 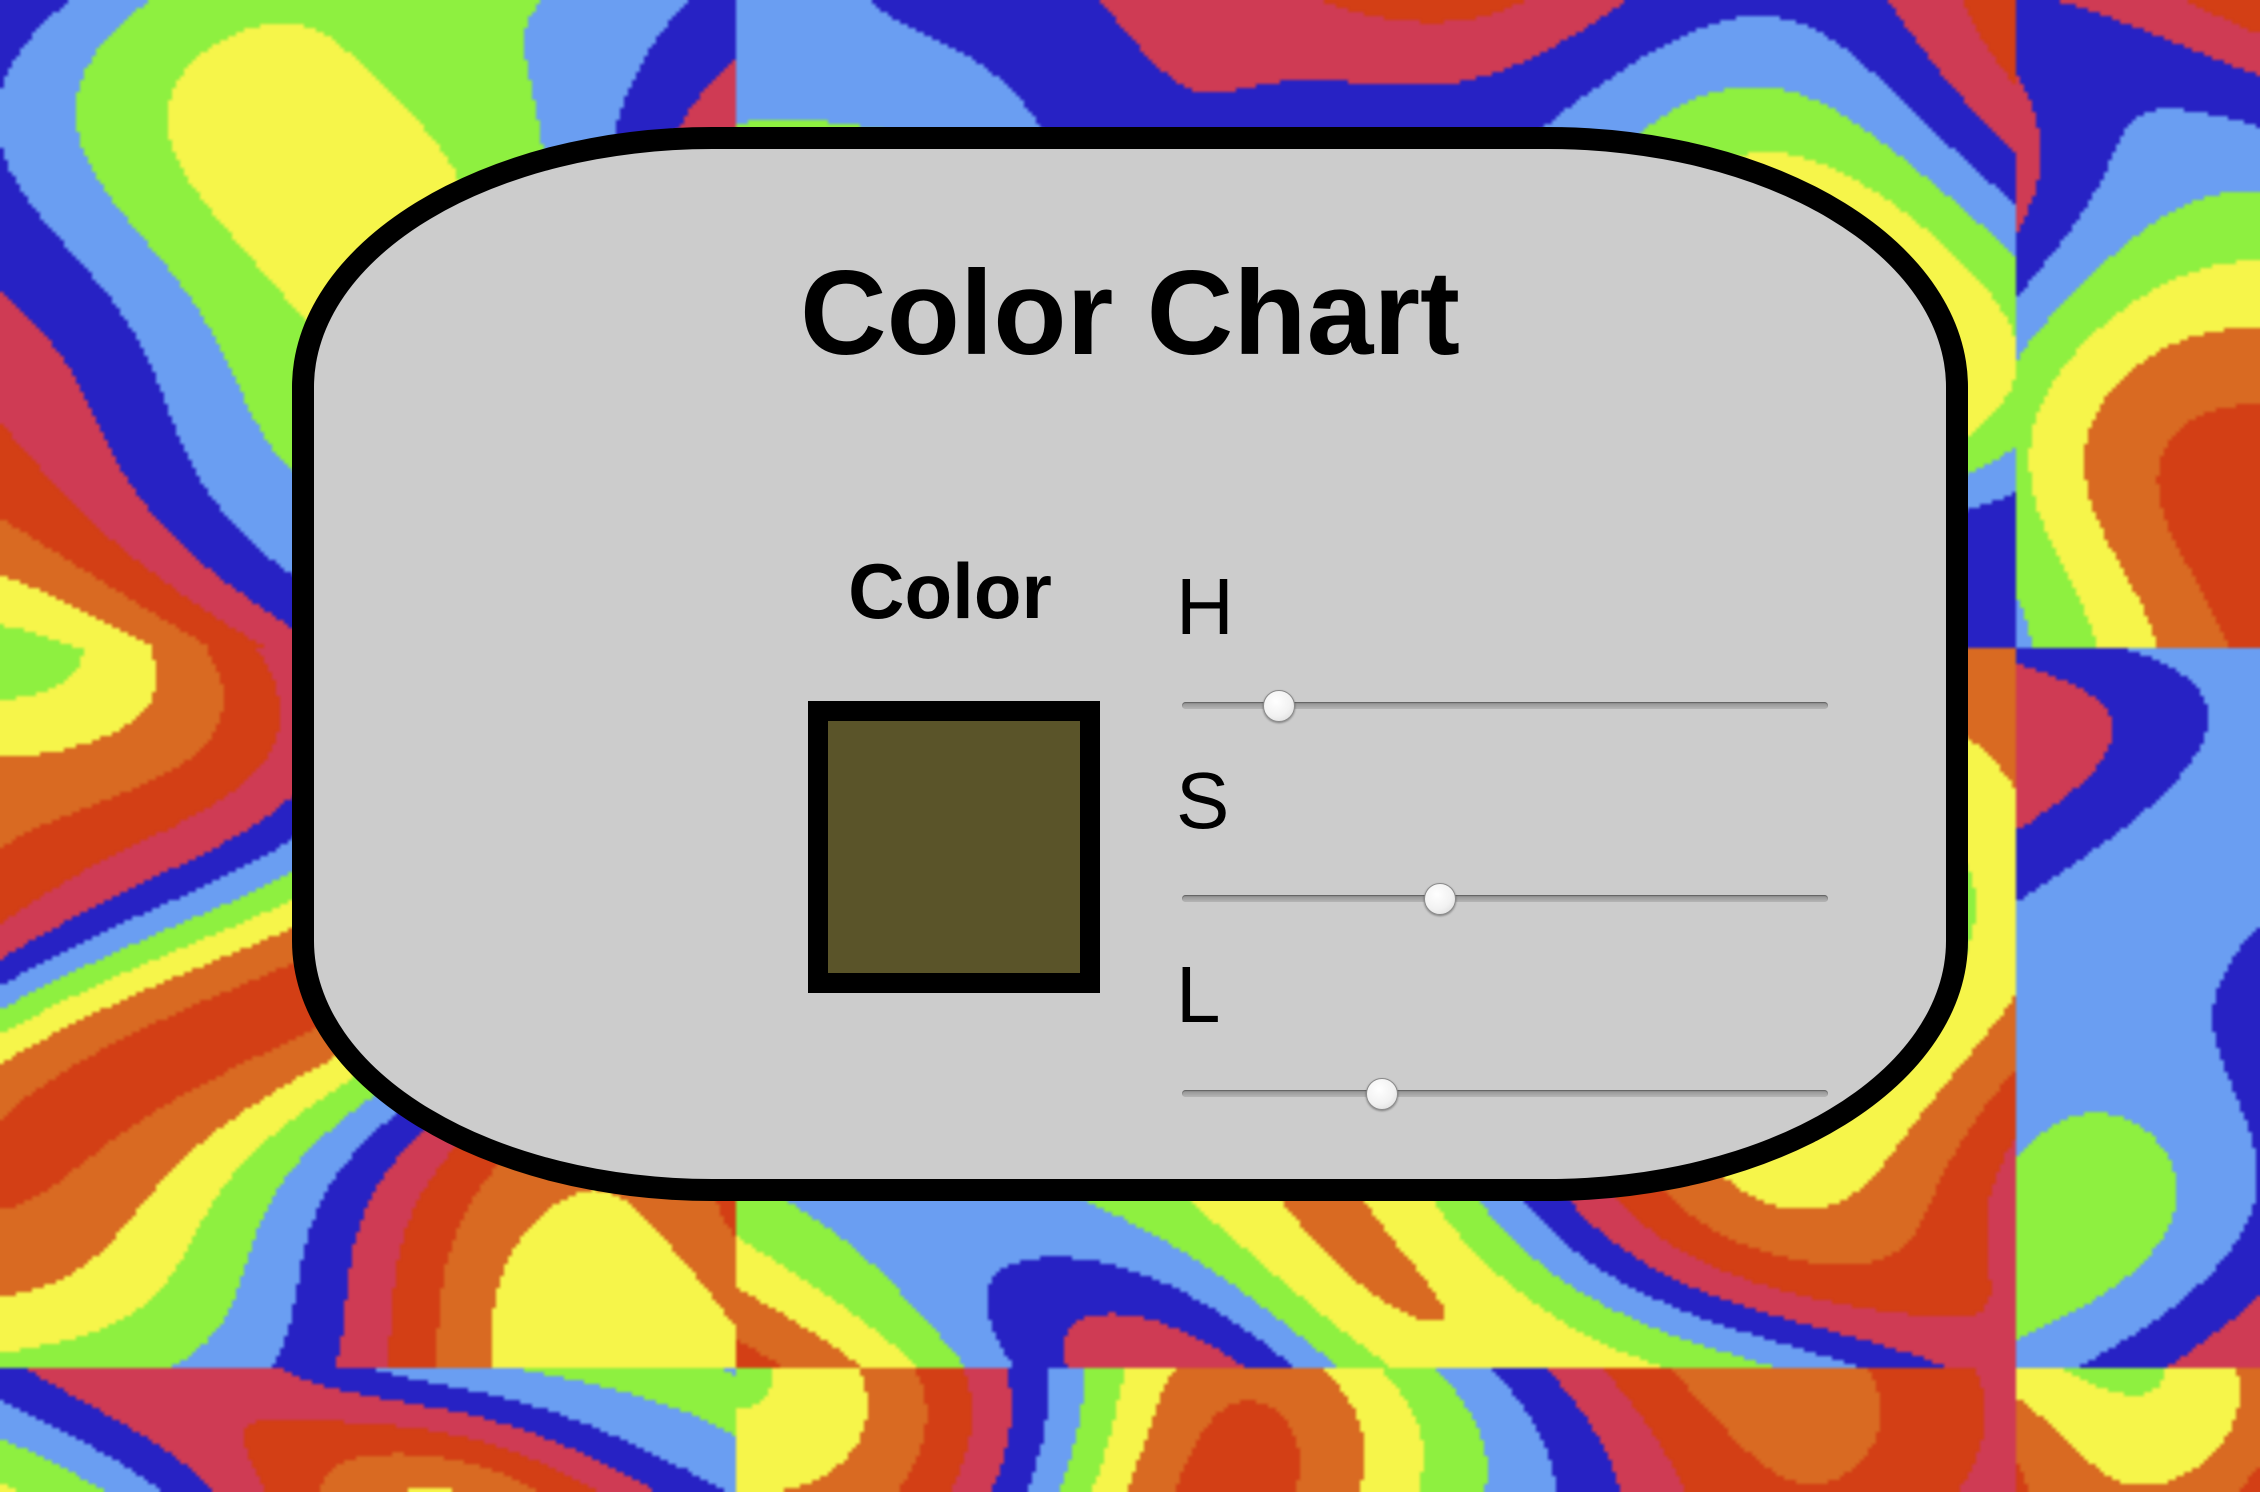 I want to click on lightness-slider-track, so click(x=1505, y=1093).